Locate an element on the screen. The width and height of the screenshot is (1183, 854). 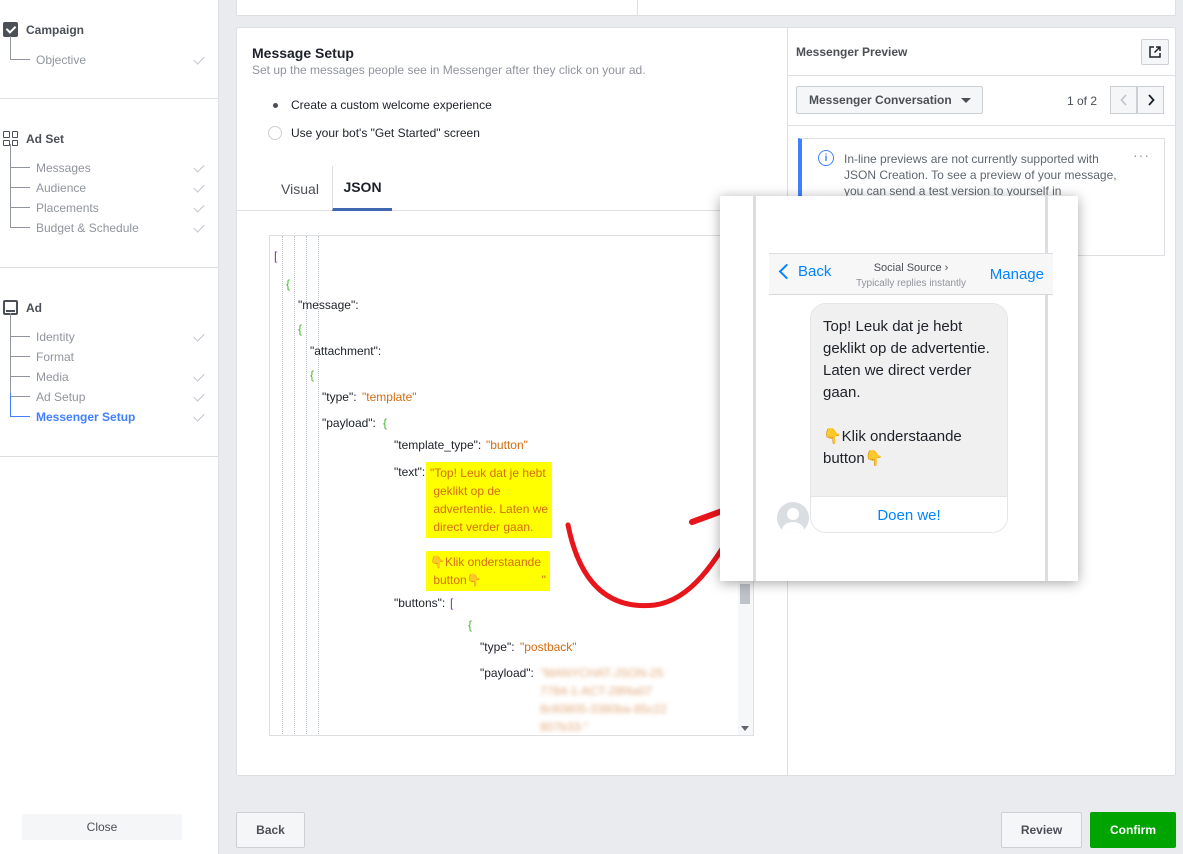
json-key-template-type: "template_type": is located at coordinates (438, 445).